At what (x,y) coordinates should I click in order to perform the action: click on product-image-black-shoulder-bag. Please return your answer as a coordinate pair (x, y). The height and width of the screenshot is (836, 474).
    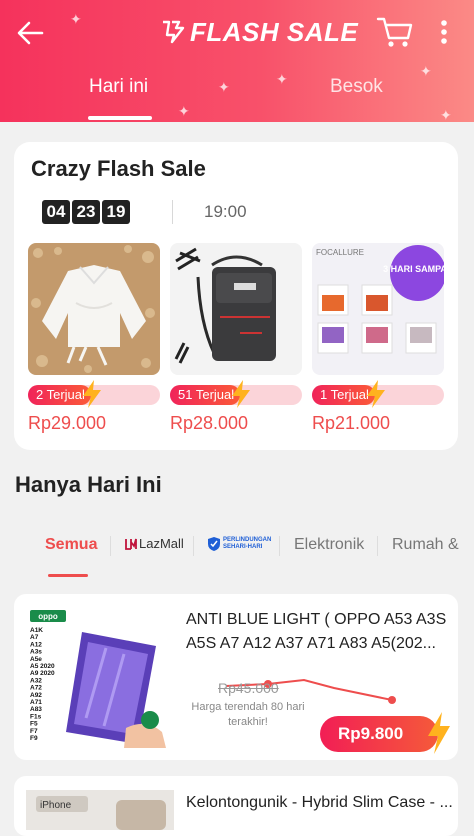
    Looking at the image, I should click on (236, 309).